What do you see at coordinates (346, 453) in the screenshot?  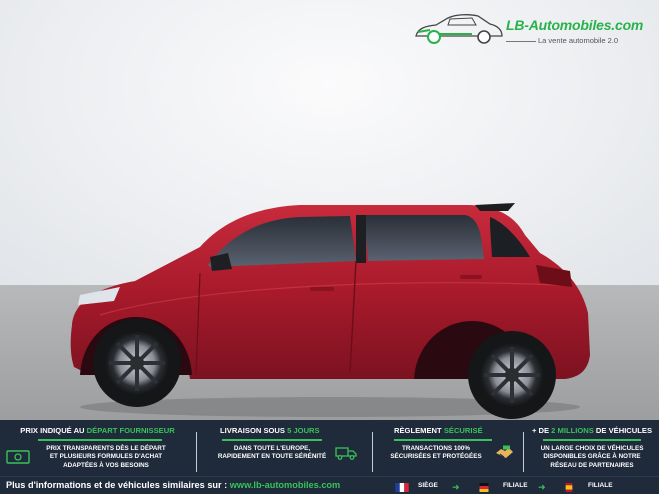 I see `truck-icon` at bounding box center [346, 453].